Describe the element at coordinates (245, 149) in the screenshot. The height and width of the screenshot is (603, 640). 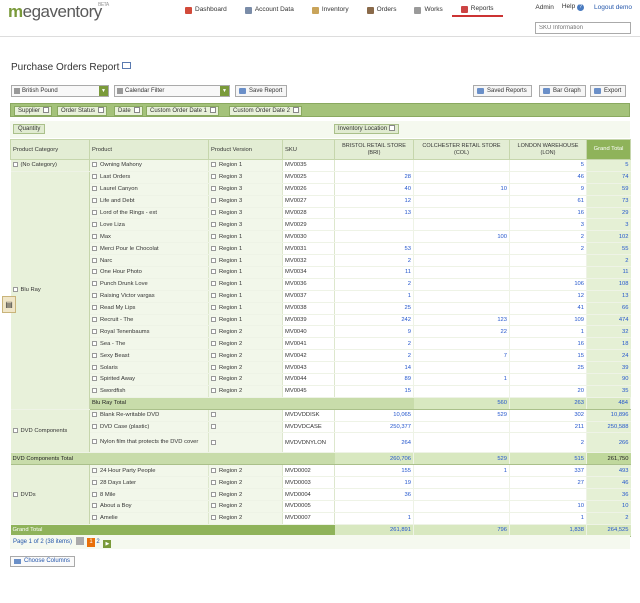
I see `col-product-version: Product Version` at that location.